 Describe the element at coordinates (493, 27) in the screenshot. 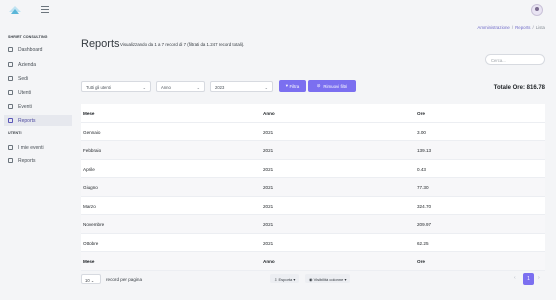

I see `breadcrumb-link: Amministrazione` at that location.